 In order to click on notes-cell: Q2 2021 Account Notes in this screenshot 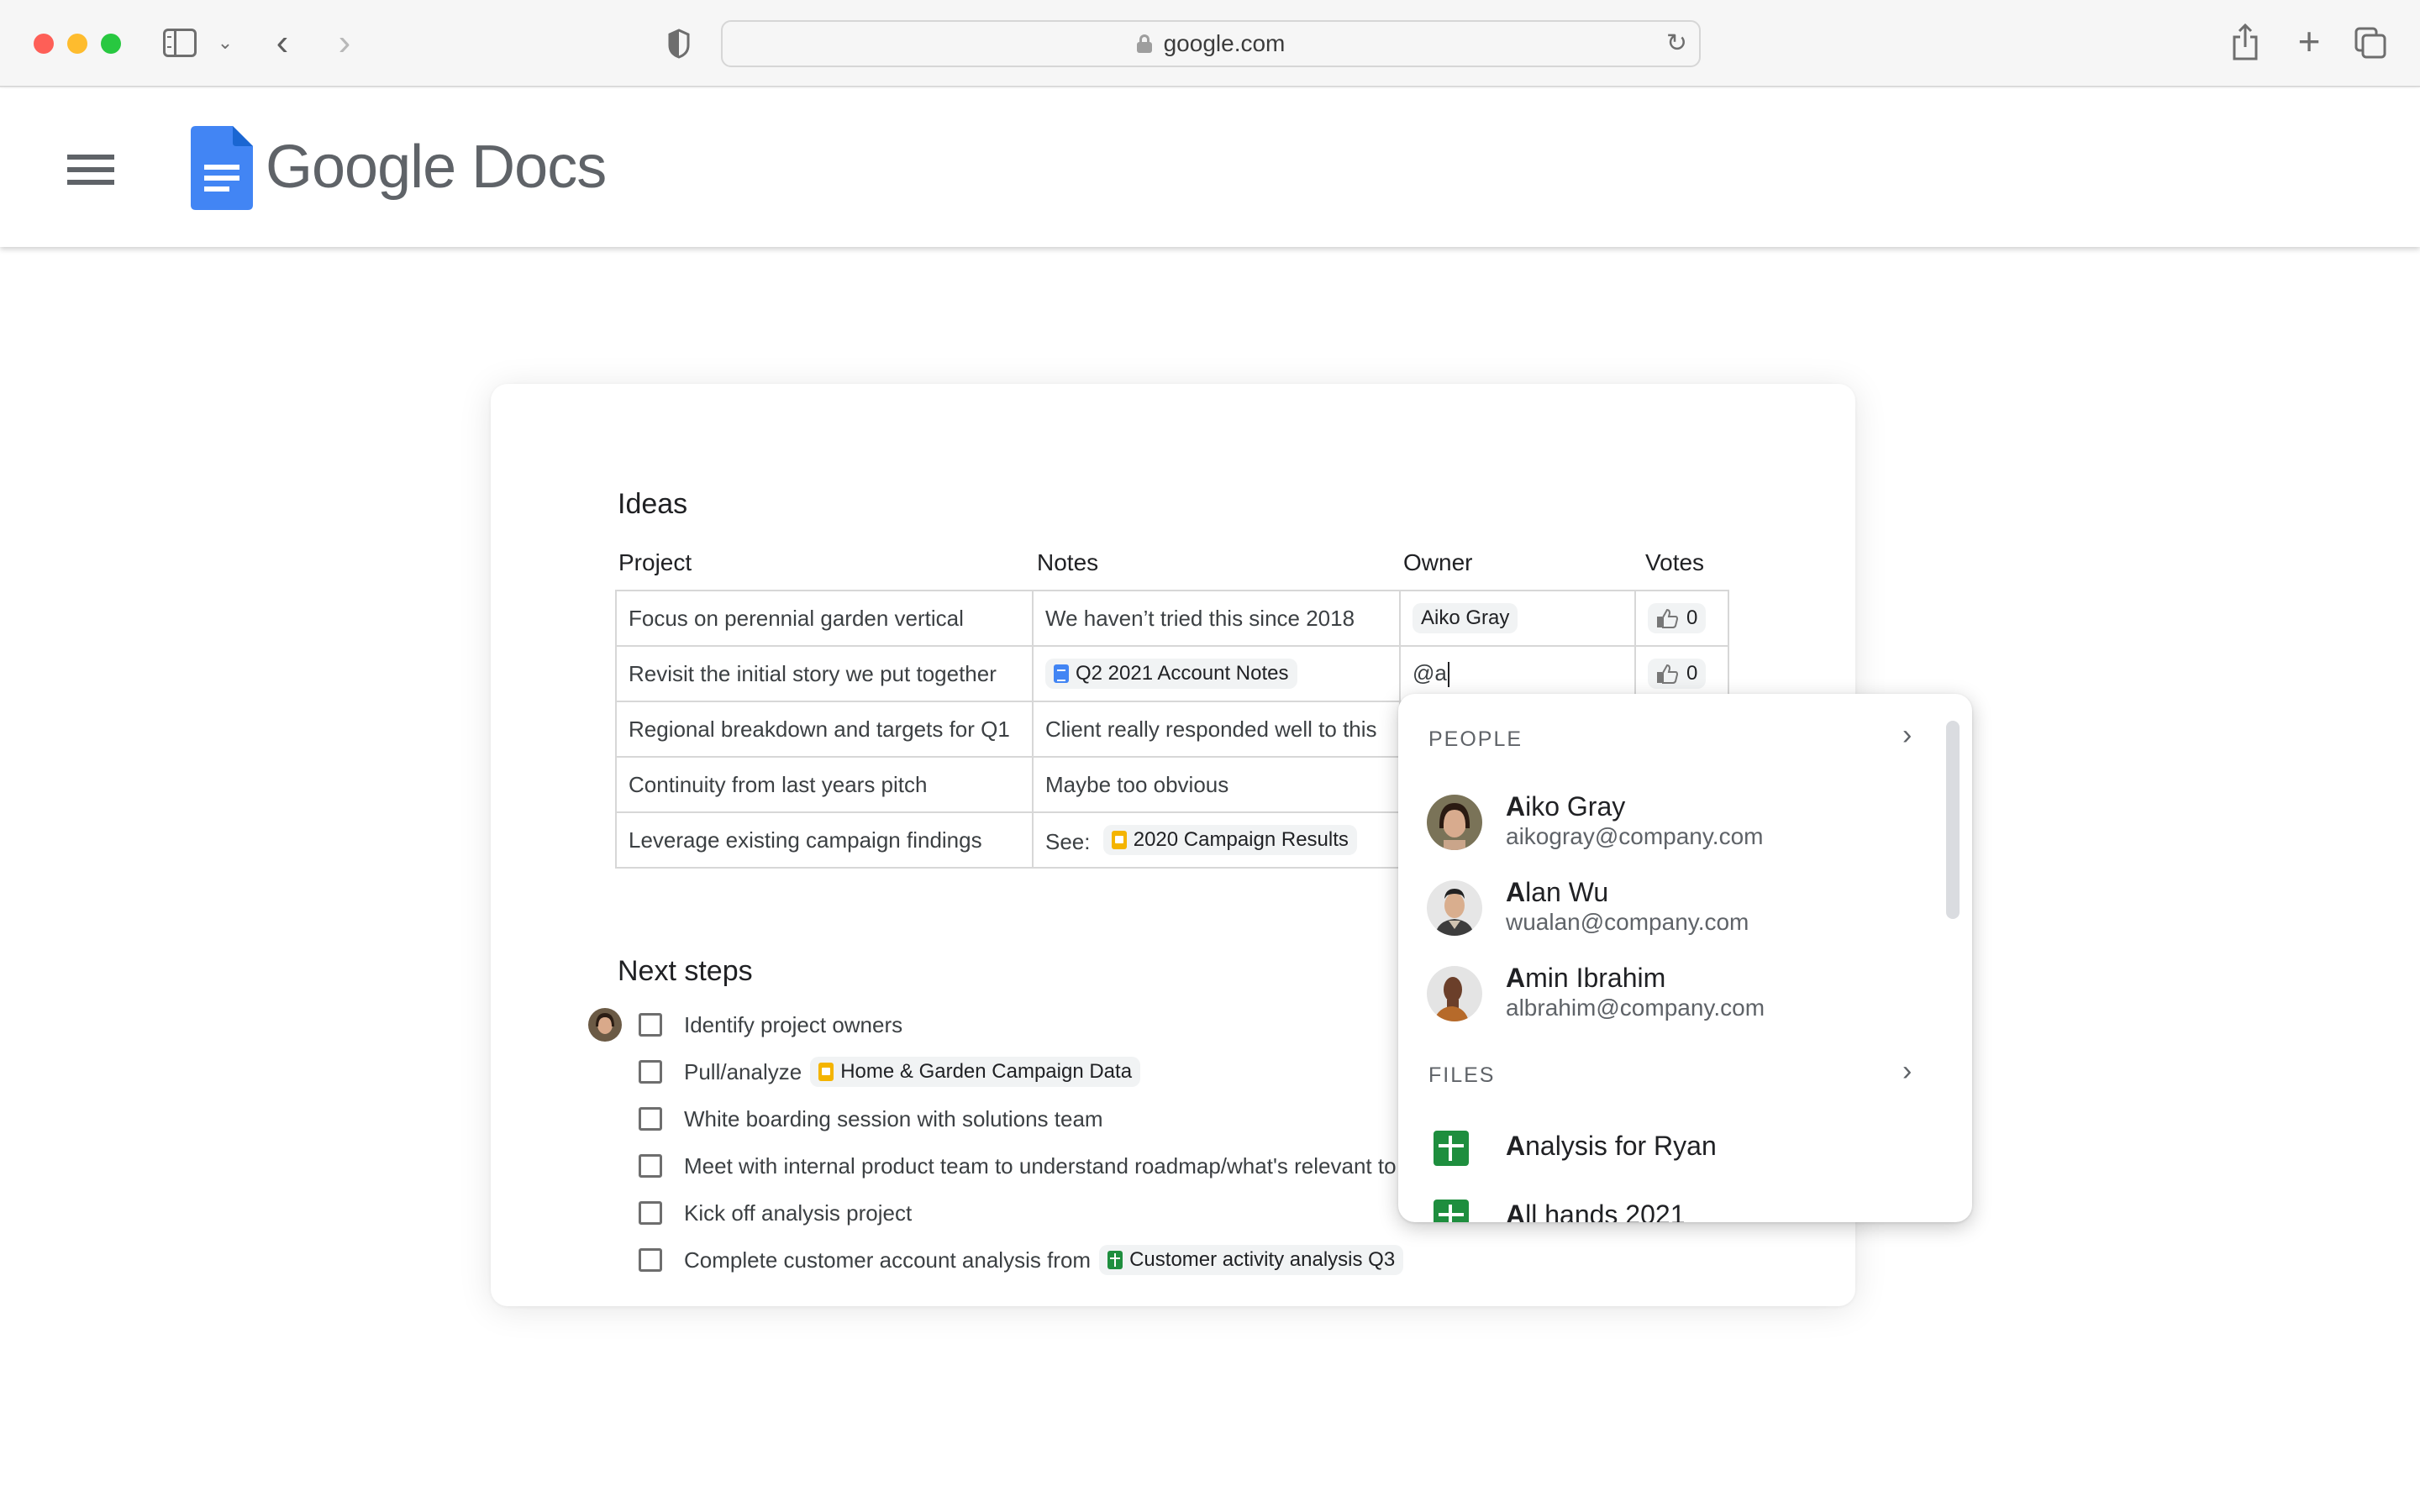, I will do `click(1216, 673)`.